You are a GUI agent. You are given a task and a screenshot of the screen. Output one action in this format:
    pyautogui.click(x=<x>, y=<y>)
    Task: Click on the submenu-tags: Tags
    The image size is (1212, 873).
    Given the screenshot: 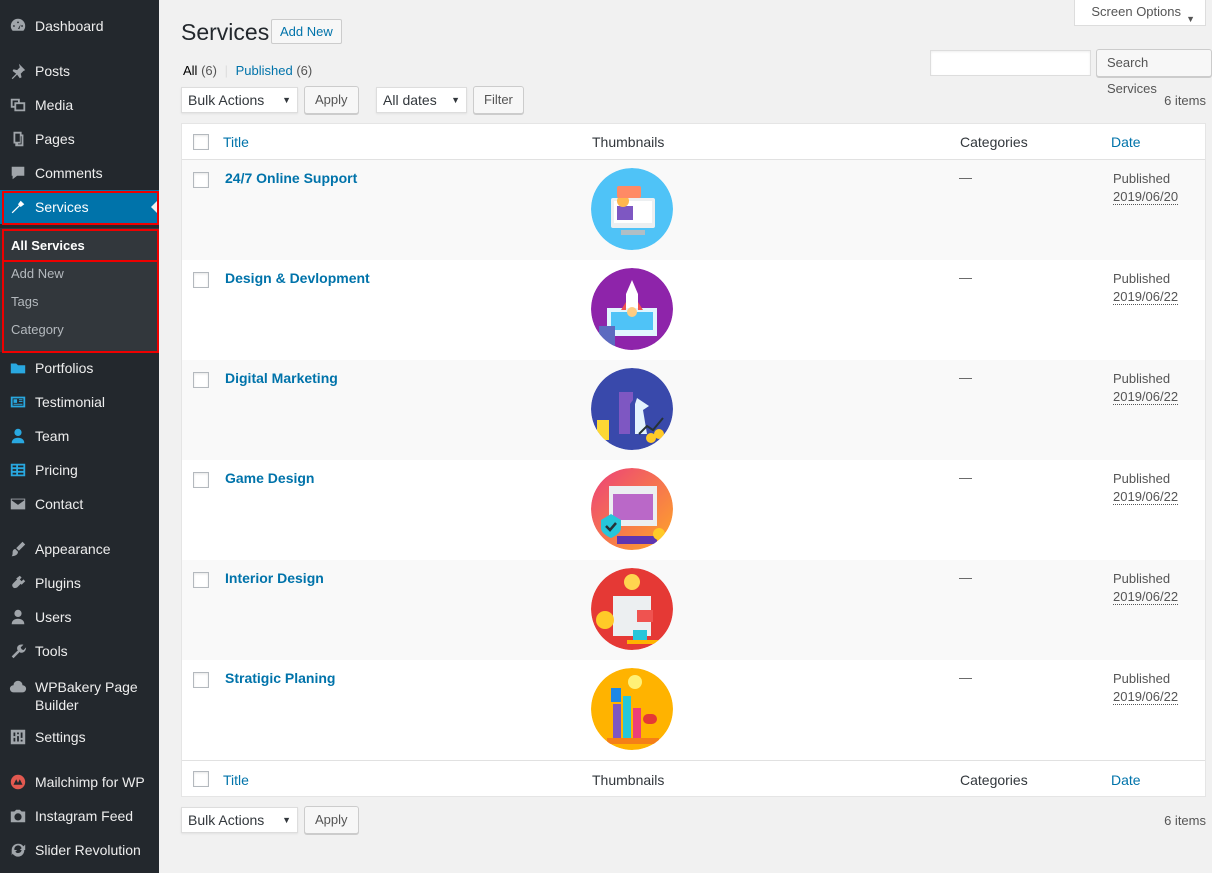 What is the action you would take?
    pyautogui.click(x=24, y=301)
    